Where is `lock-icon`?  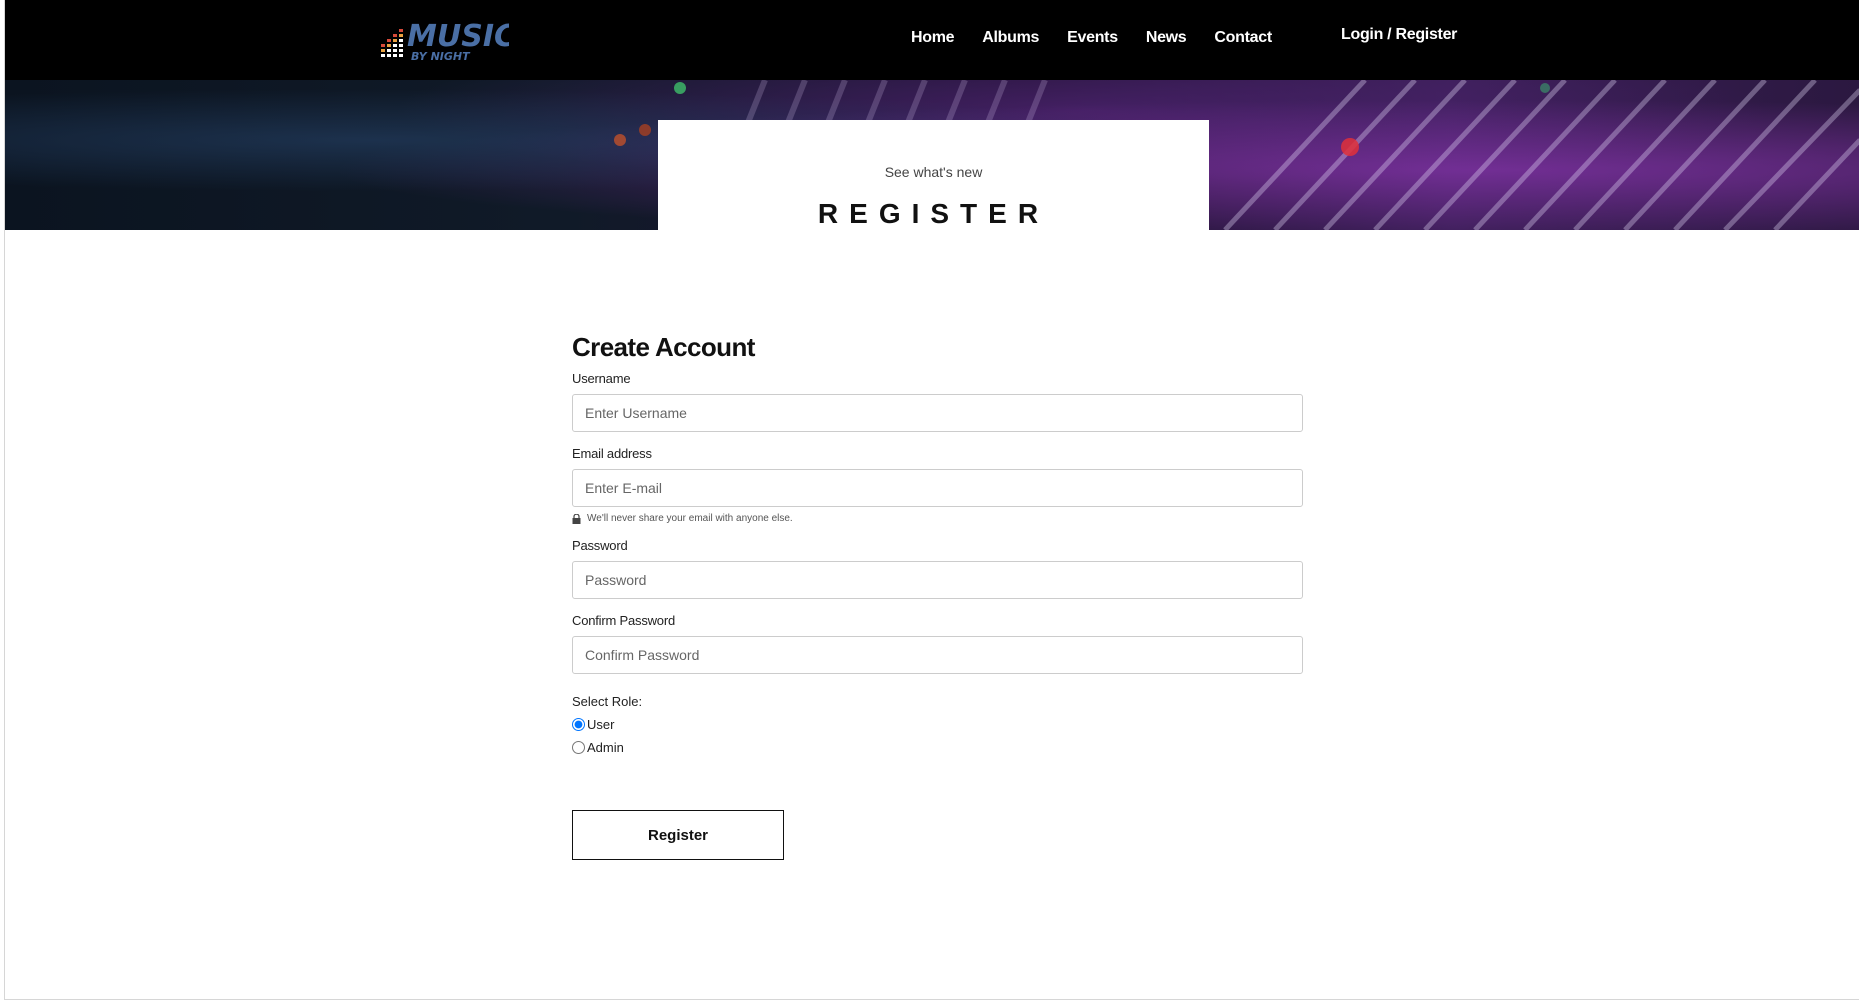 lock-icon is located at coordinates (576, 518).